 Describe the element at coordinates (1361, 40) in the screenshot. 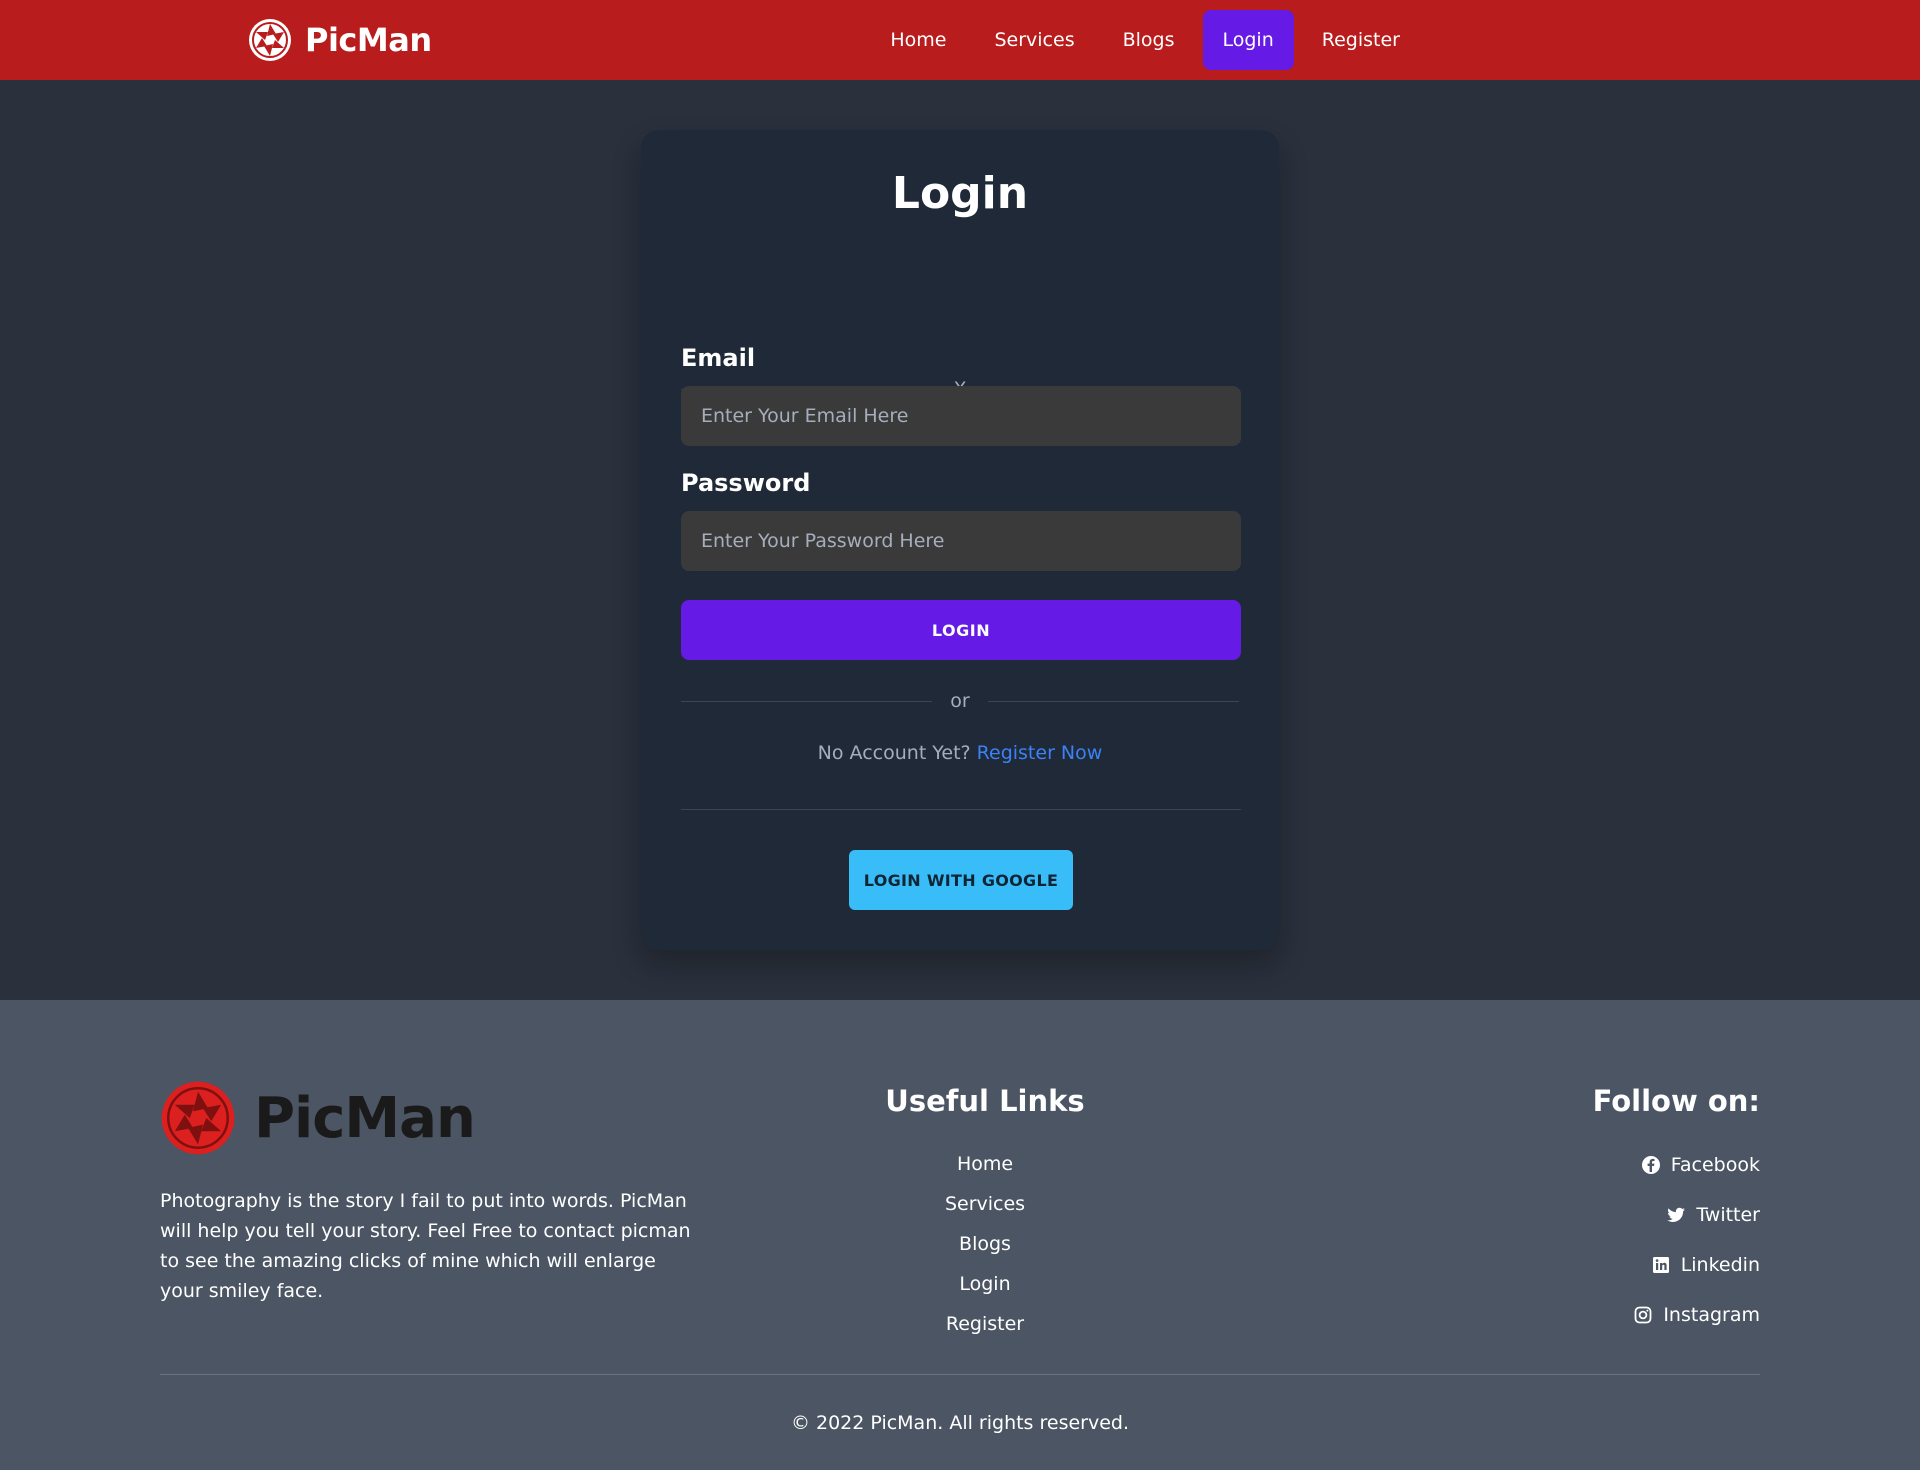

I see `nav-register: Register` at that location.